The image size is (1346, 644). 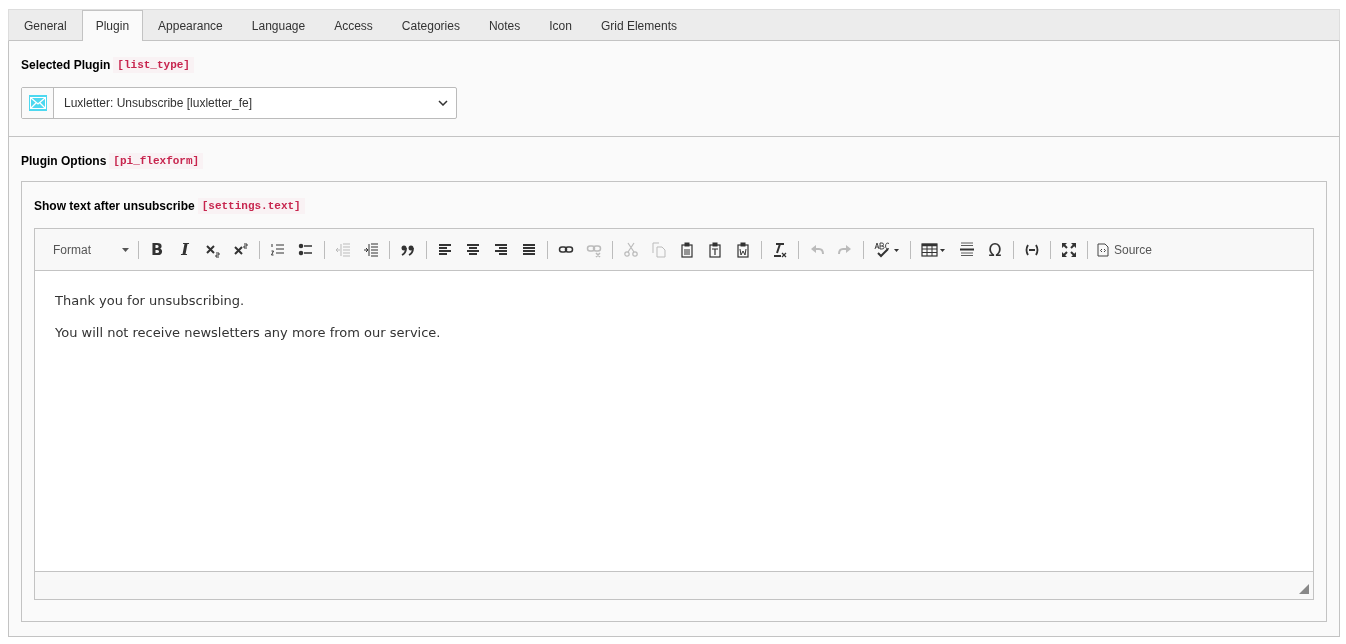 I want to click on resize-handle-icon, so click(x=1304, y=589).